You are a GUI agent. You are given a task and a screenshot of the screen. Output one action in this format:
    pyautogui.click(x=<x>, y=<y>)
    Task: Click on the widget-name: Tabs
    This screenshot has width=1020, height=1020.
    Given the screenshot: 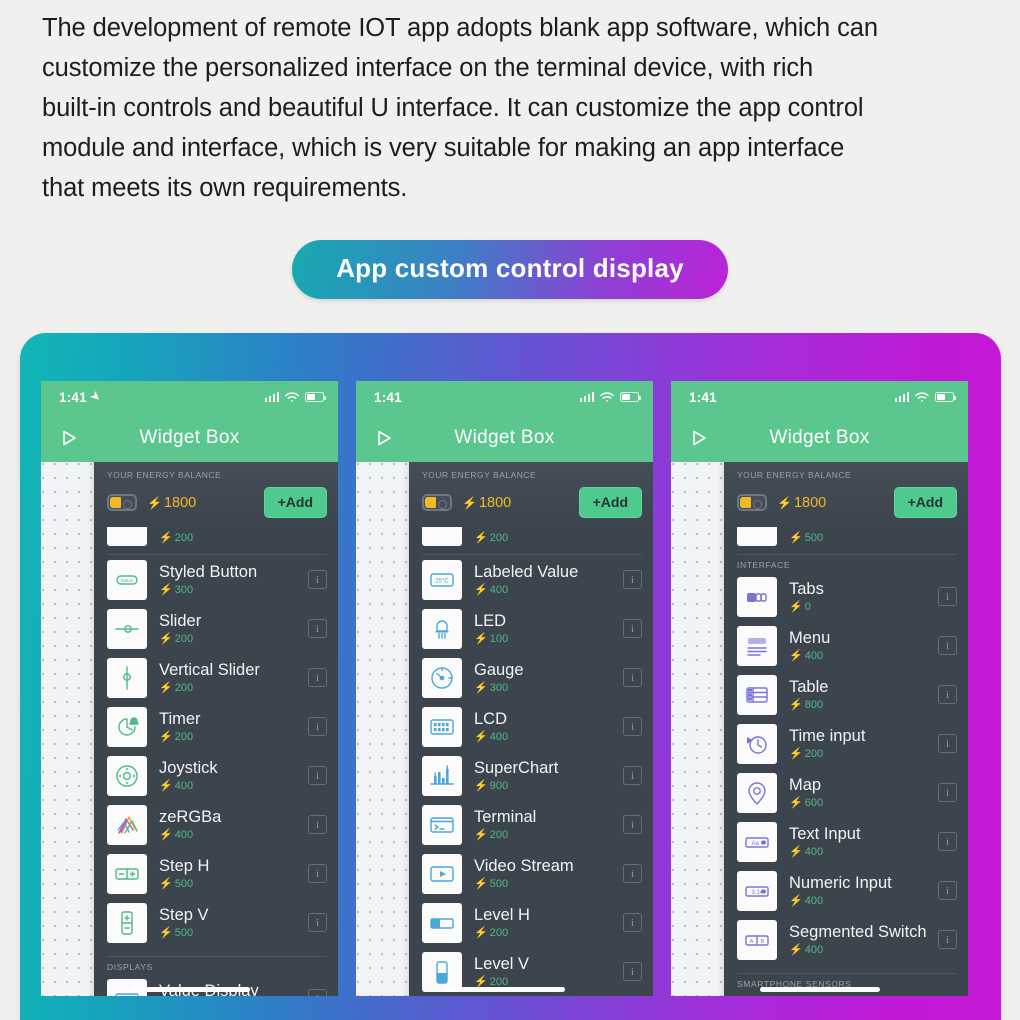 What is the action you would take?
    pyautogui.click(x=806, y=589)
    